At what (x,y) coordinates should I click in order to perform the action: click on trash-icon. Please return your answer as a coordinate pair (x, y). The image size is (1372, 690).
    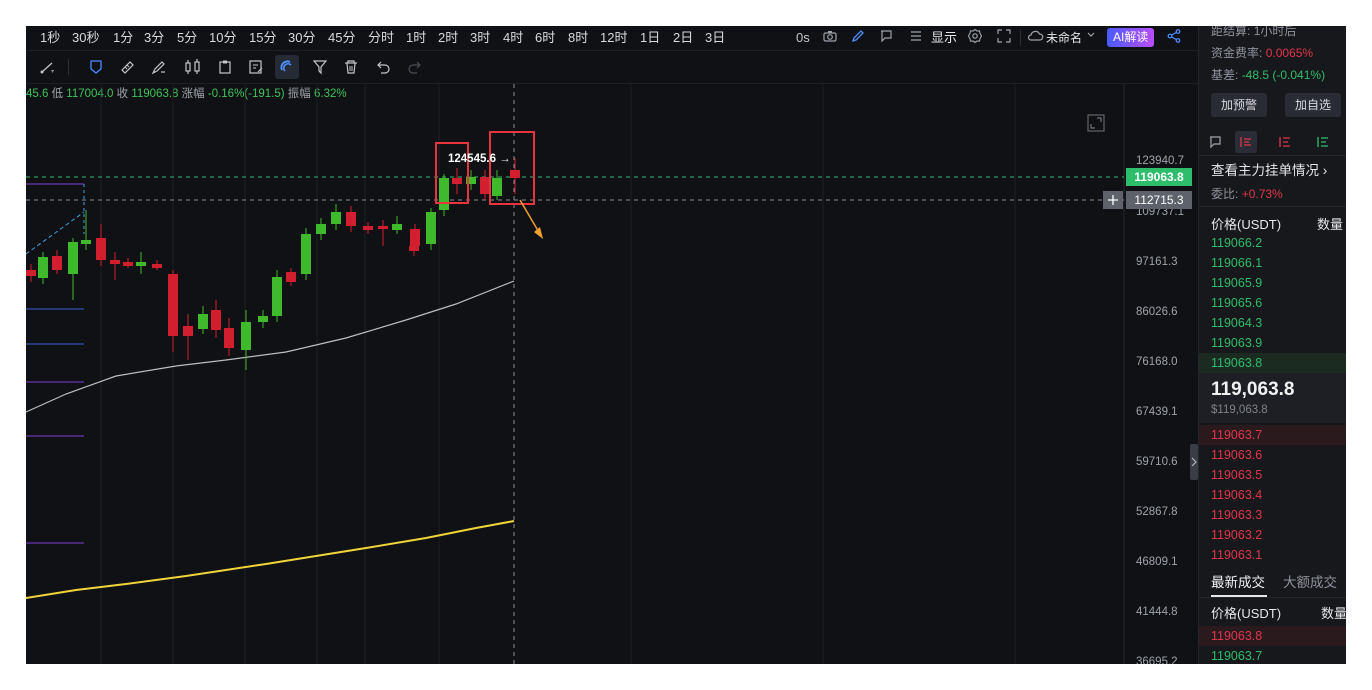
    Looking at the image, I should click on (351, 67).